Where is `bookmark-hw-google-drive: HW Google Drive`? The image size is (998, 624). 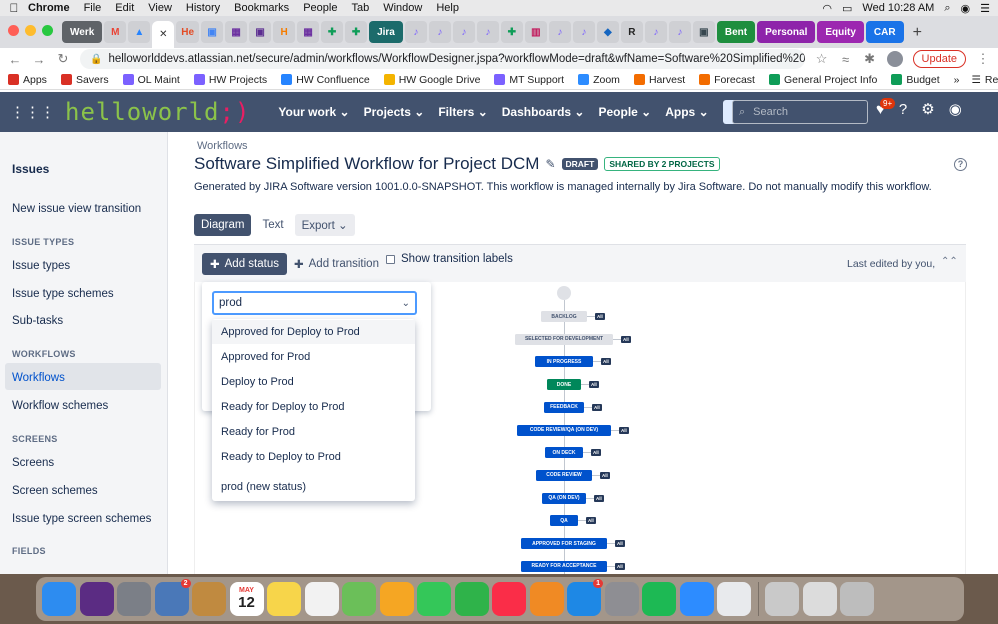 bookmark-hw-google-drive: HW Google Drive is located at coordinates (431, 80).